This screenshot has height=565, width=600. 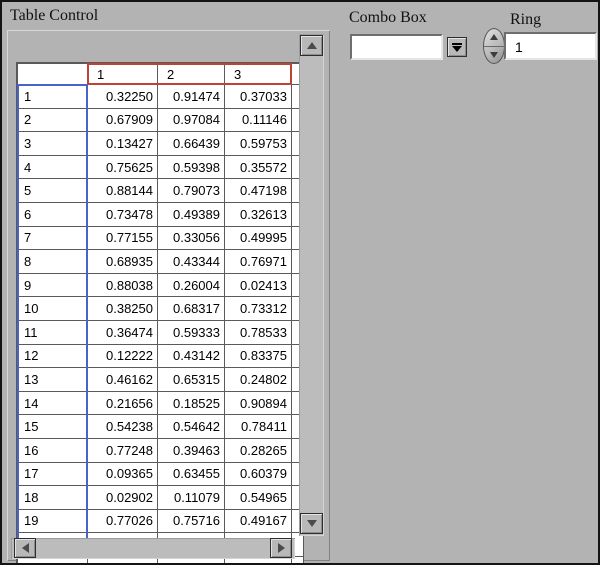 I want to click on data-cell: 0.21656, so click(x=122, y=403).